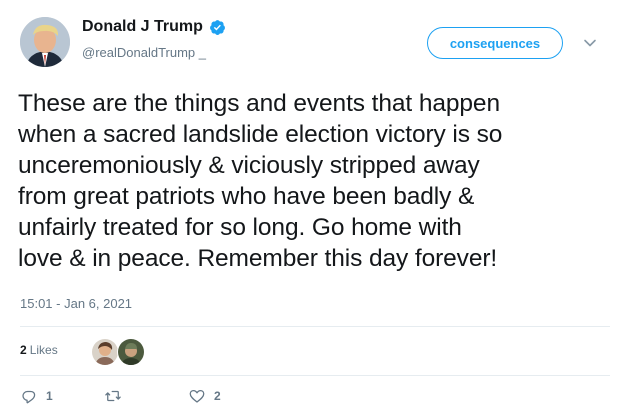 The height and width of the screenshot is (413, 640). What do you see at coordinates (113, 396) in the screenshot?
I see `retweet-icon` at bounding box center [113, 396].